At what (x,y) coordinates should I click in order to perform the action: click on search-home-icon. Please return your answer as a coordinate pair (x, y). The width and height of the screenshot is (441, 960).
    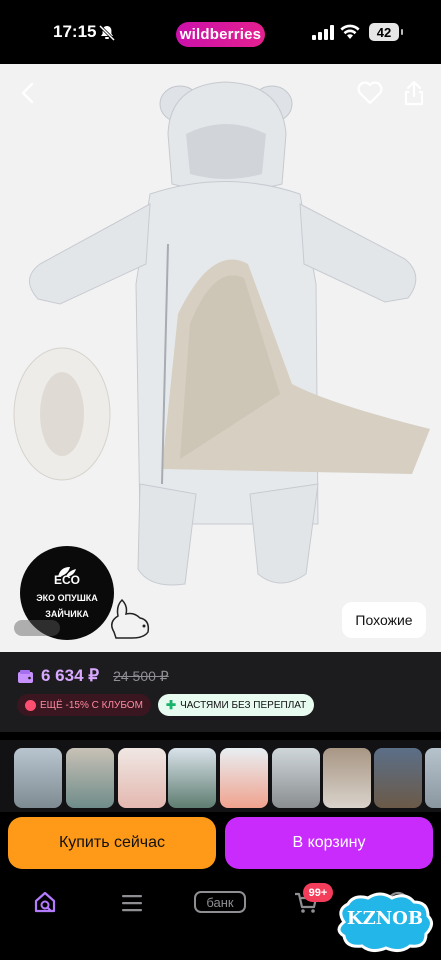
    Looking at the image, I should click on (45, 902).